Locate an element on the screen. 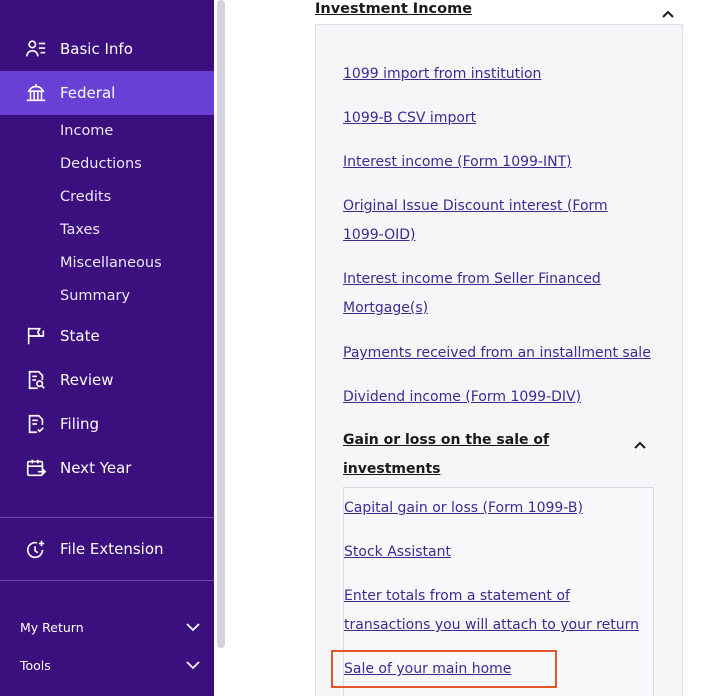  sidebar-item-review: Review is located at coordinates (107, 380).